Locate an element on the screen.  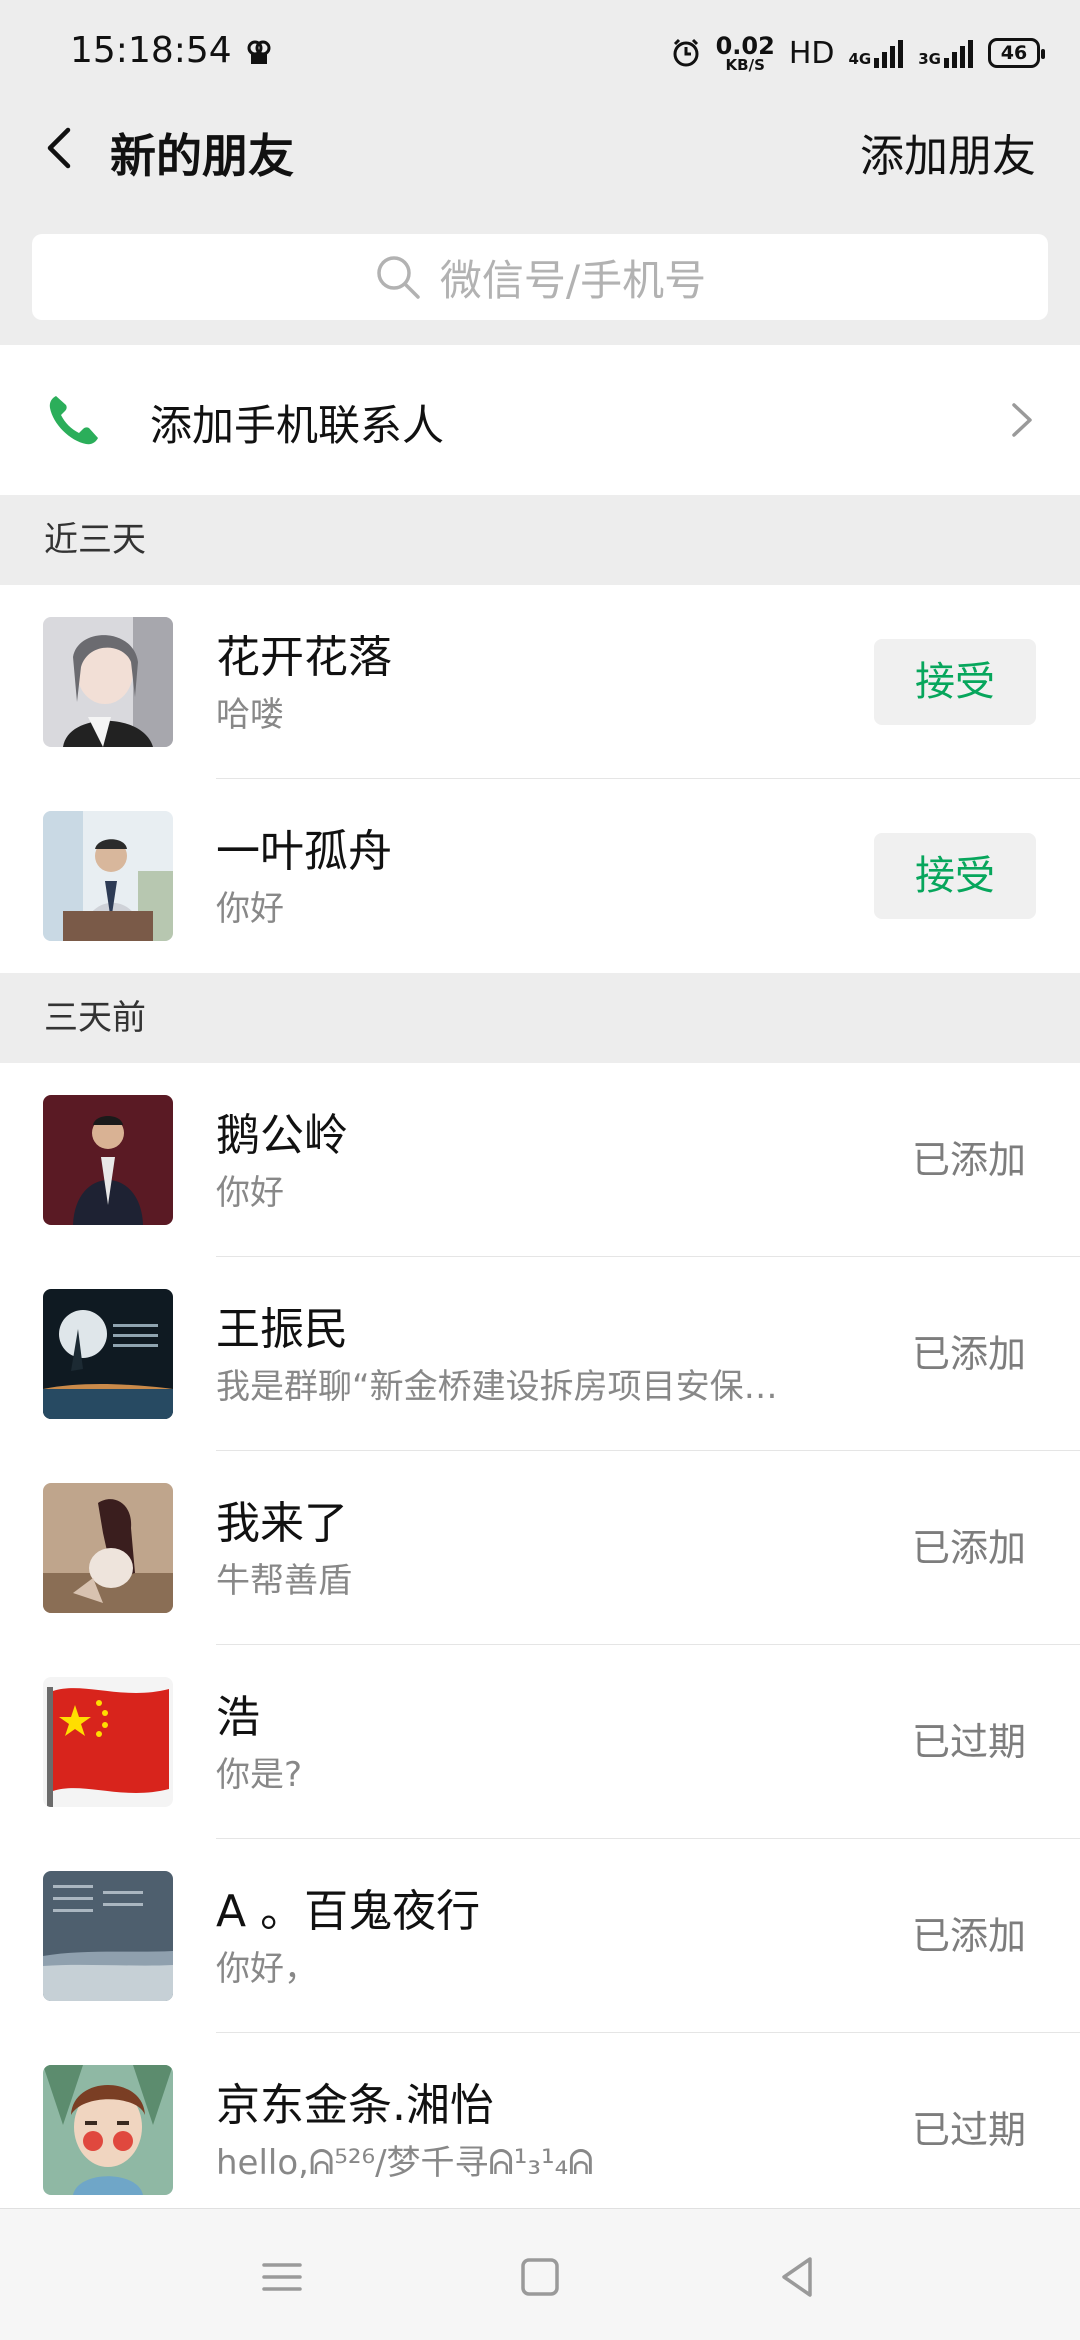
system-navigation-bar is located at coordinates (540, 2274).